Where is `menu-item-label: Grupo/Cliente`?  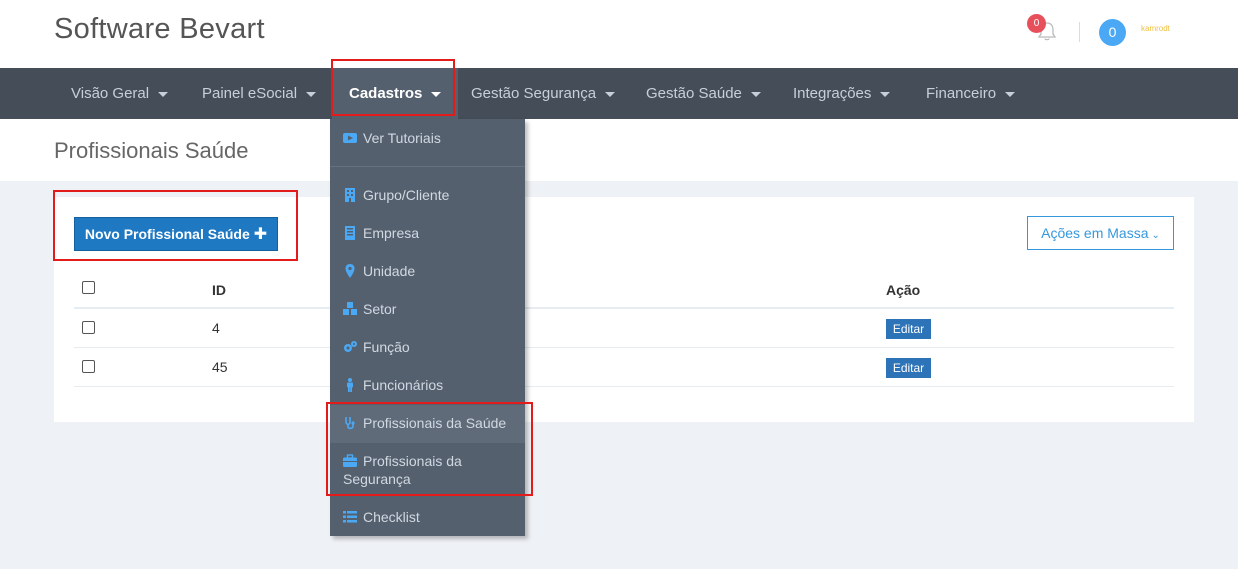
menu-item-label: Grupo/Cliente is located at coordinates (406, 195).